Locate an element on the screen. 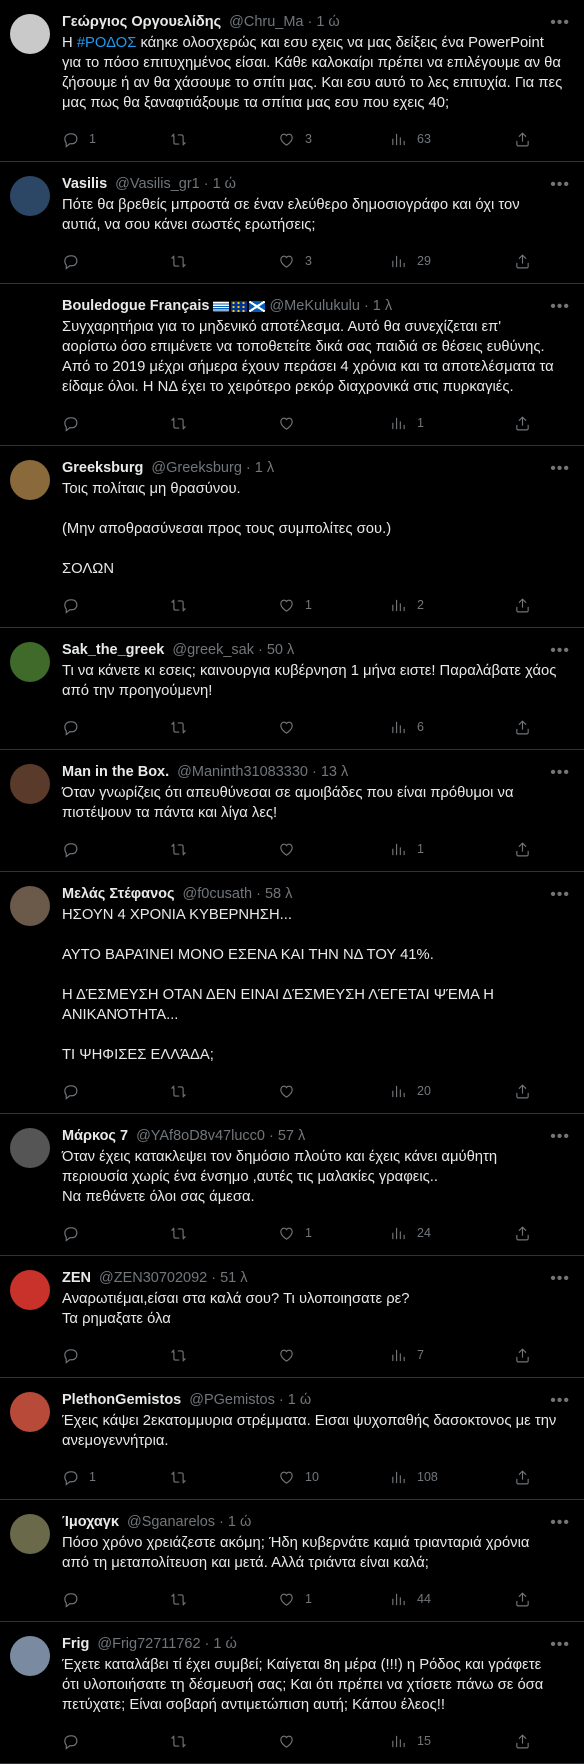  views-button: 6 is located at coordinates (452, 727).